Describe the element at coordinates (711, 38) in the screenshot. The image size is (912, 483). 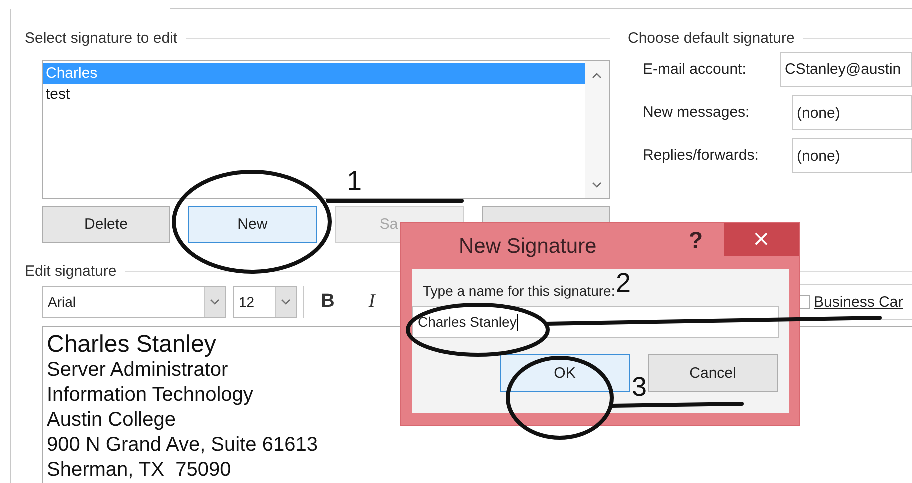
I see `group-title: Choose default signature` at that location.